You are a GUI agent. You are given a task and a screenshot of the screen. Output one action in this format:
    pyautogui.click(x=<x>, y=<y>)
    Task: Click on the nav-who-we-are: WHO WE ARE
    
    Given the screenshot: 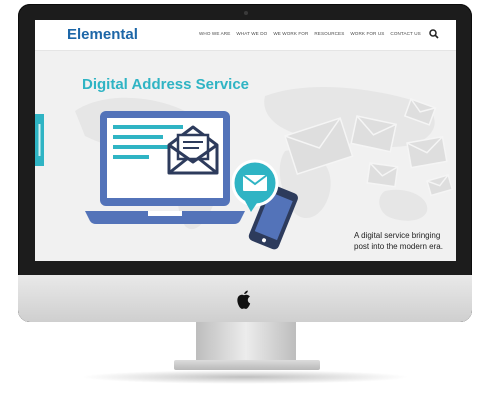 What is the action you would take?
    pyautogui.click(x=214, y=33)
    